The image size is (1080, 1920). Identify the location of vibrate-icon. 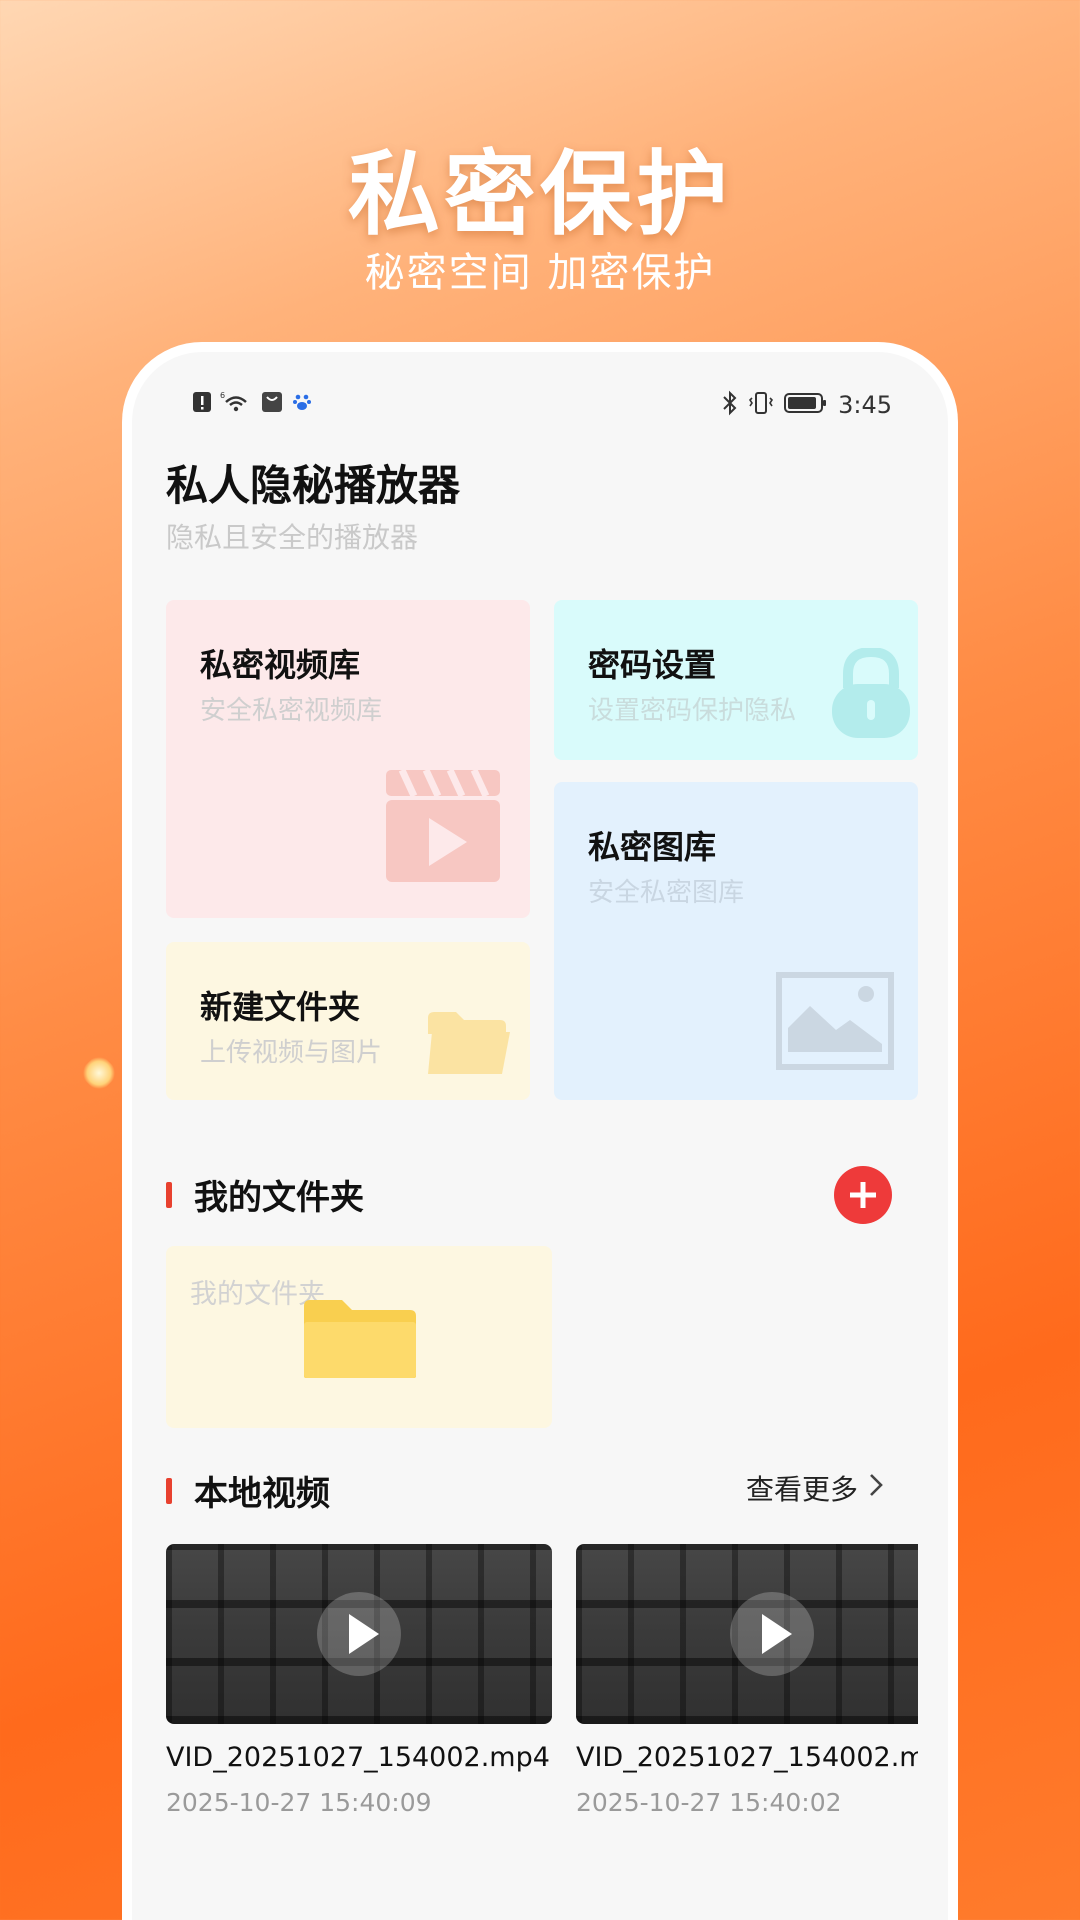
(761, 405).